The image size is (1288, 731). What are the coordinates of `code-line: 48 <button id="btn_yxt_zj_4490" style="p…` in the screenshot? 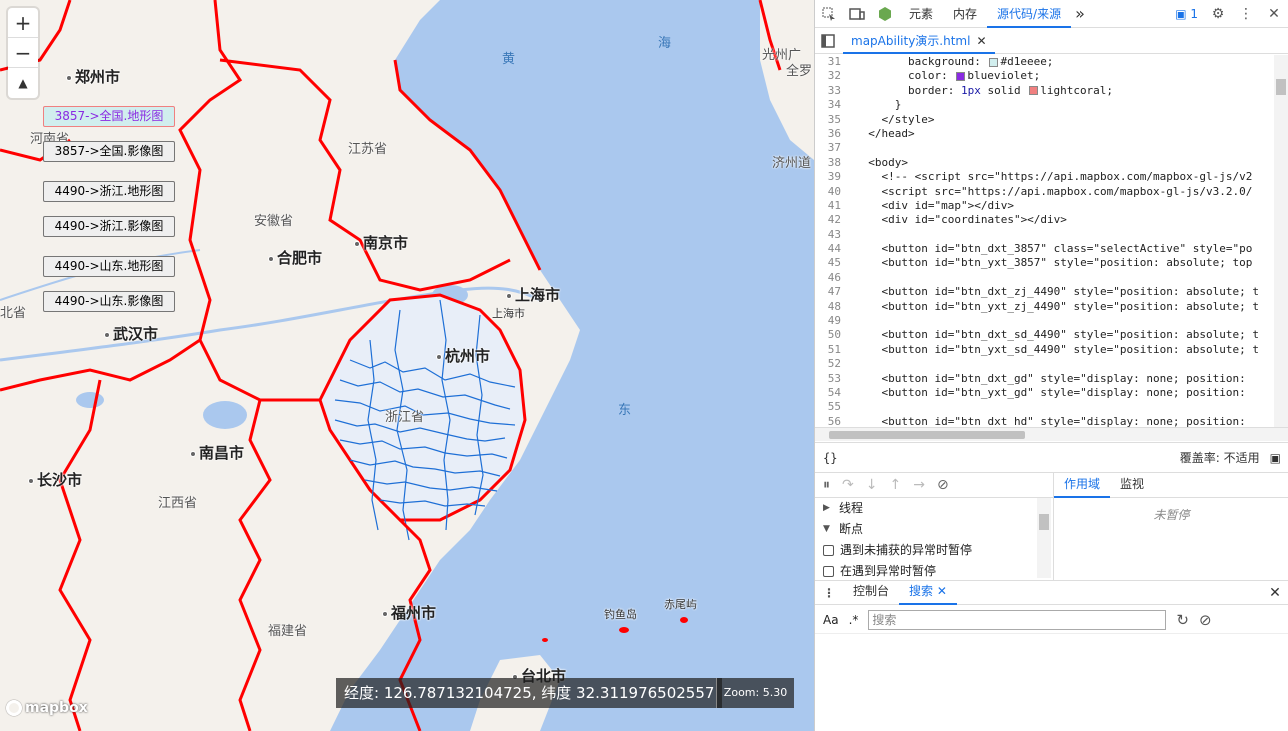 It's located at (1051, 307).